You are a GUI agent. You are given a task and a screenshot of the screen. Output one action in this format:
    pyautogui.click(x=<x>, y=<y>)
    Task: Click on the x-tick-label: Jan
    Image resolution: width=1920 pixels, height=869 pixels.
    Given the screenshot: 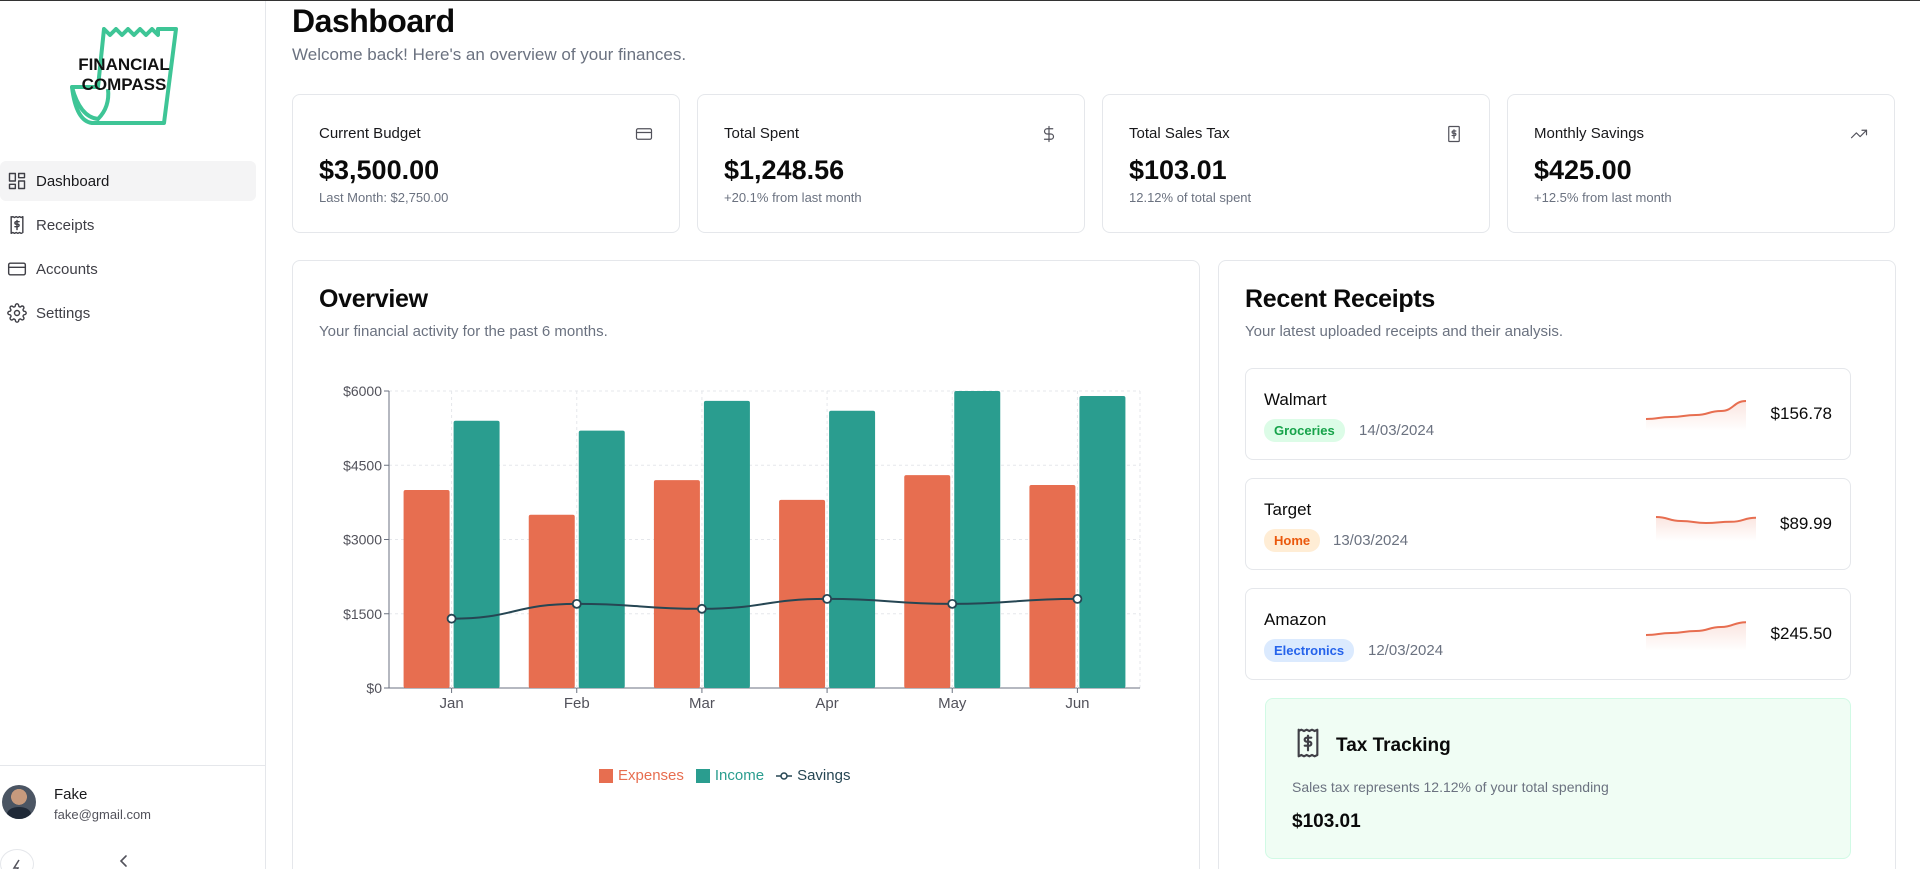 What is the action you would take?
    pyautogui.click(x=451, y=703)
    